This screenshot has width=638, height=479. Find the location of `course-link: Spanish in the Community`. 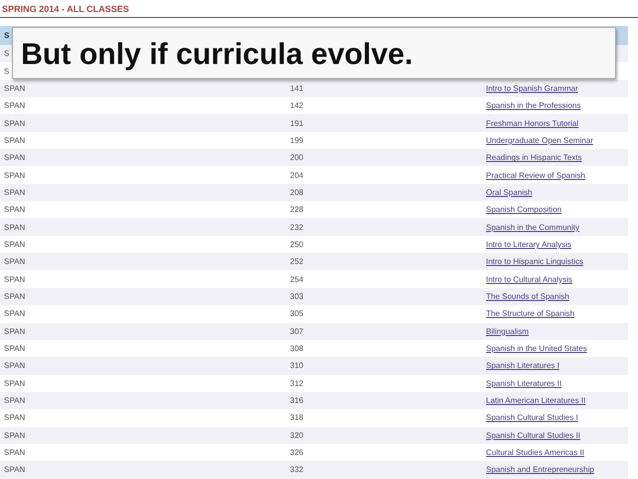

course-link: Spanish in the Community is located at coordinates (533, 227).